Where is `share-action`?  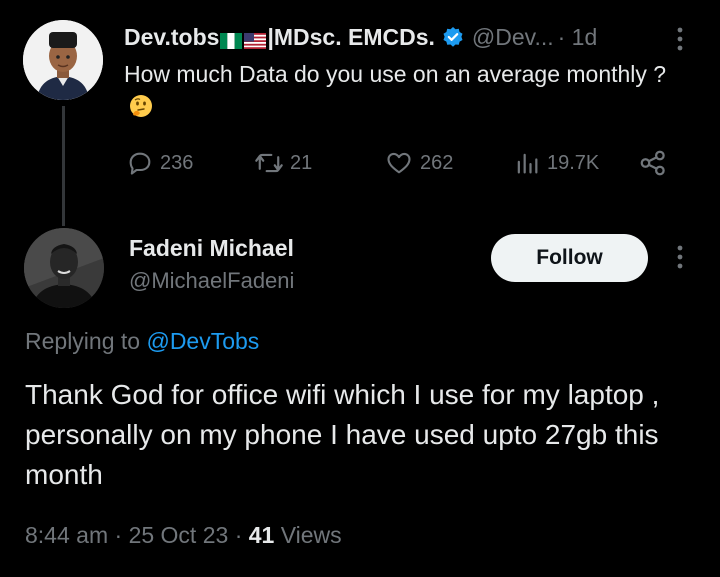
share-action is located at coordinates (656, 163).